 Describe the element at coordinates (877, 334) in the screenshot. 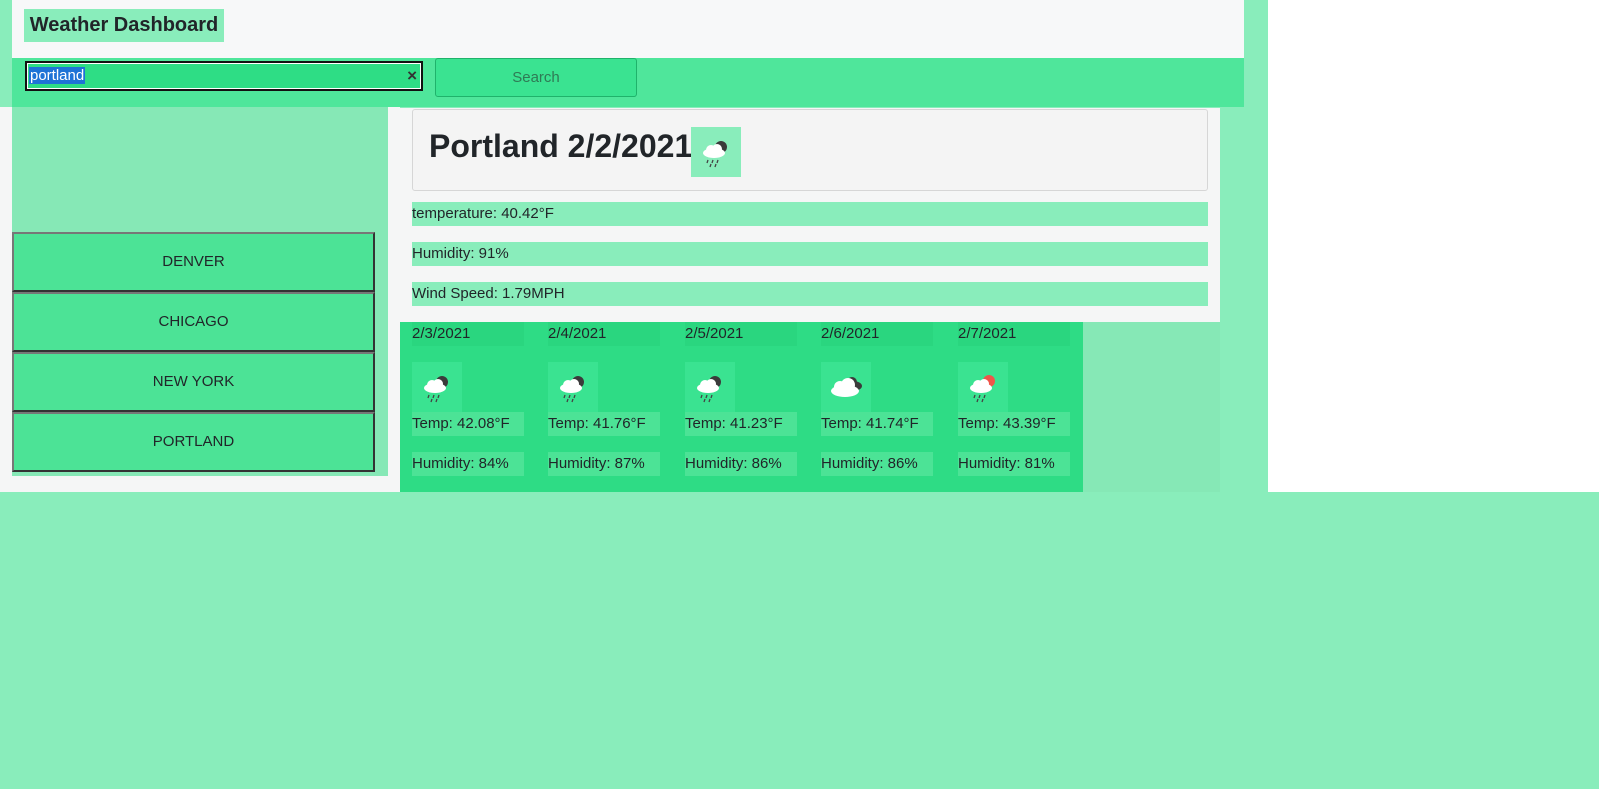

I see `forecast-date: 2/6/2021` at that location.